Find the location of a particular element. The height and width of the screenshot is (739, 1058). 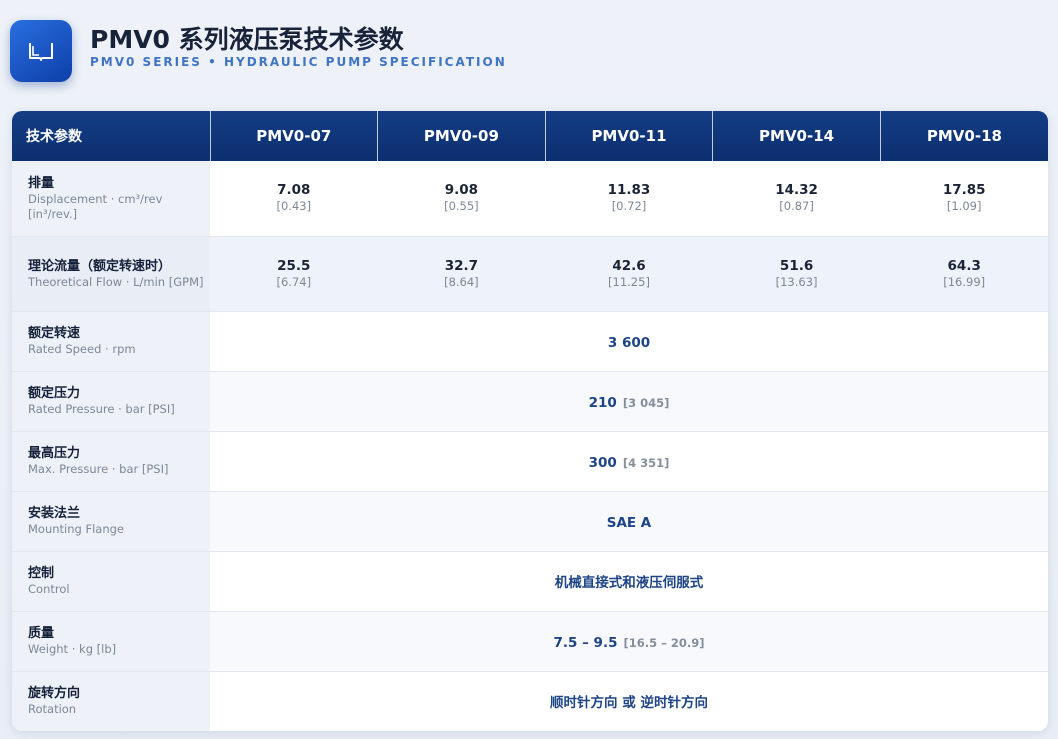

row-label: 额定压力 Rated Pressure · bar [PSI] is located at coordinates (111, 401).